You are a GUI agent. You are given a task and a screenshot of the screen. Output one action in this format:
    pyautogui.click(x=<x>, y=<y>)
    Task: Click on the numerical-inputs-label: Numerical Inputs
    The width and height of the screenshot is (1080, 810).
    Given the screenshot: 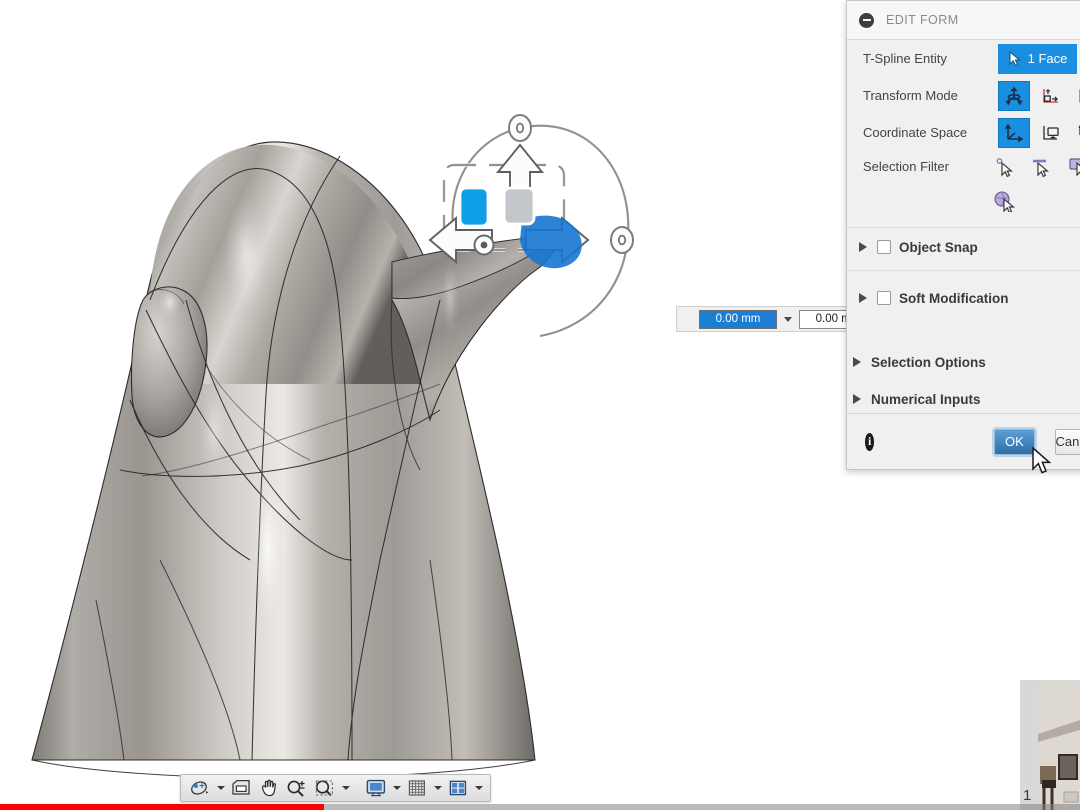 What is the action you would take?
    pyautogui.click(x=926, y=399)
    